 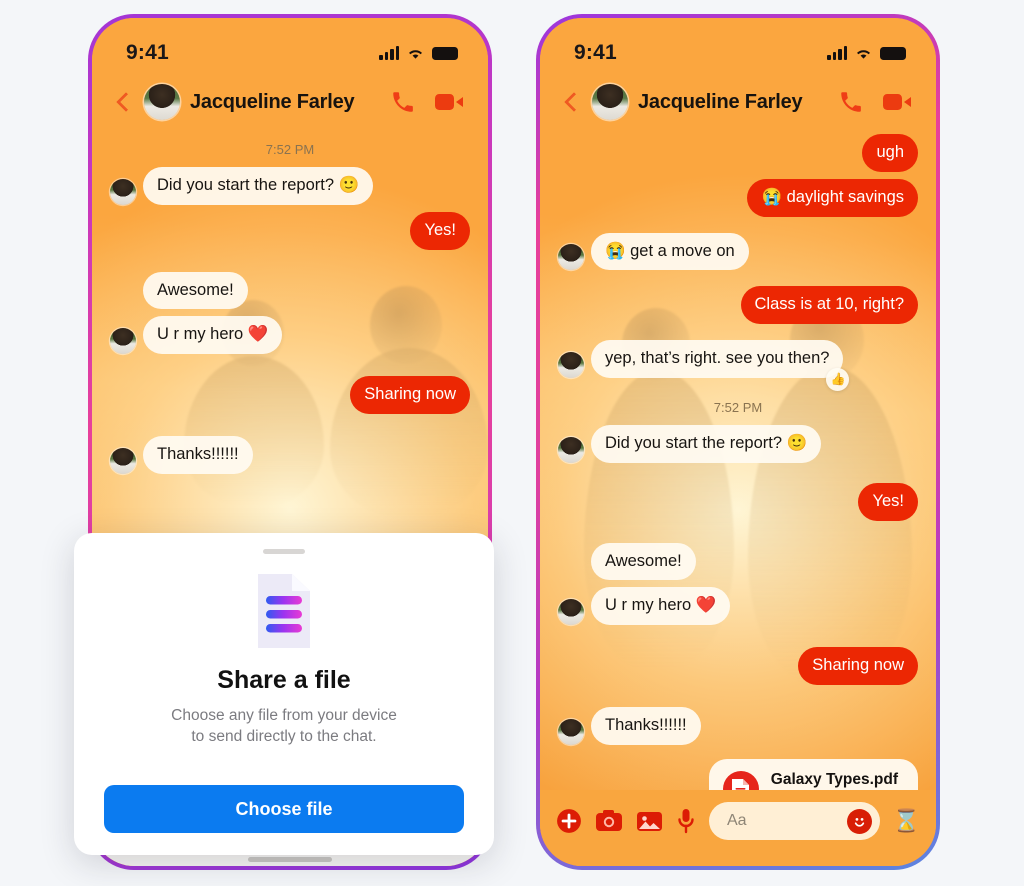 What do you see at coordinates (290, 859) in the screenshot?
I see `home-indicator` at bounding box center [290, 859].